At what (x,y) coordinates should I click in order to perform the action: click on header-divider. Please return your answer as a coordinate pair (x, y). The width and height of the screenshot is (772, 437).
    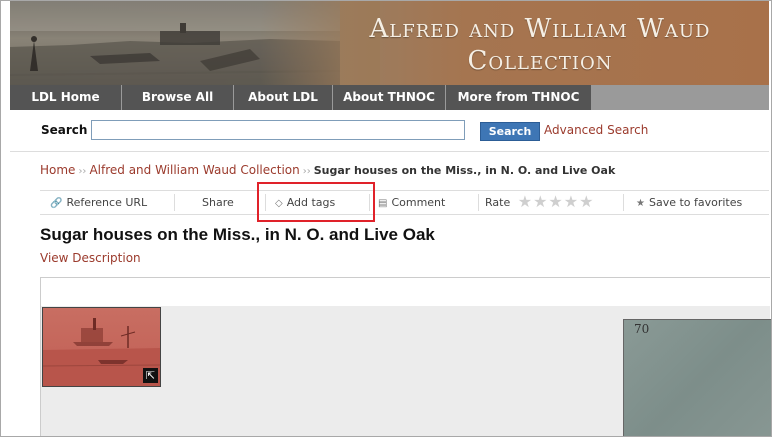
    Looking at the image, I should click on (389, 151).